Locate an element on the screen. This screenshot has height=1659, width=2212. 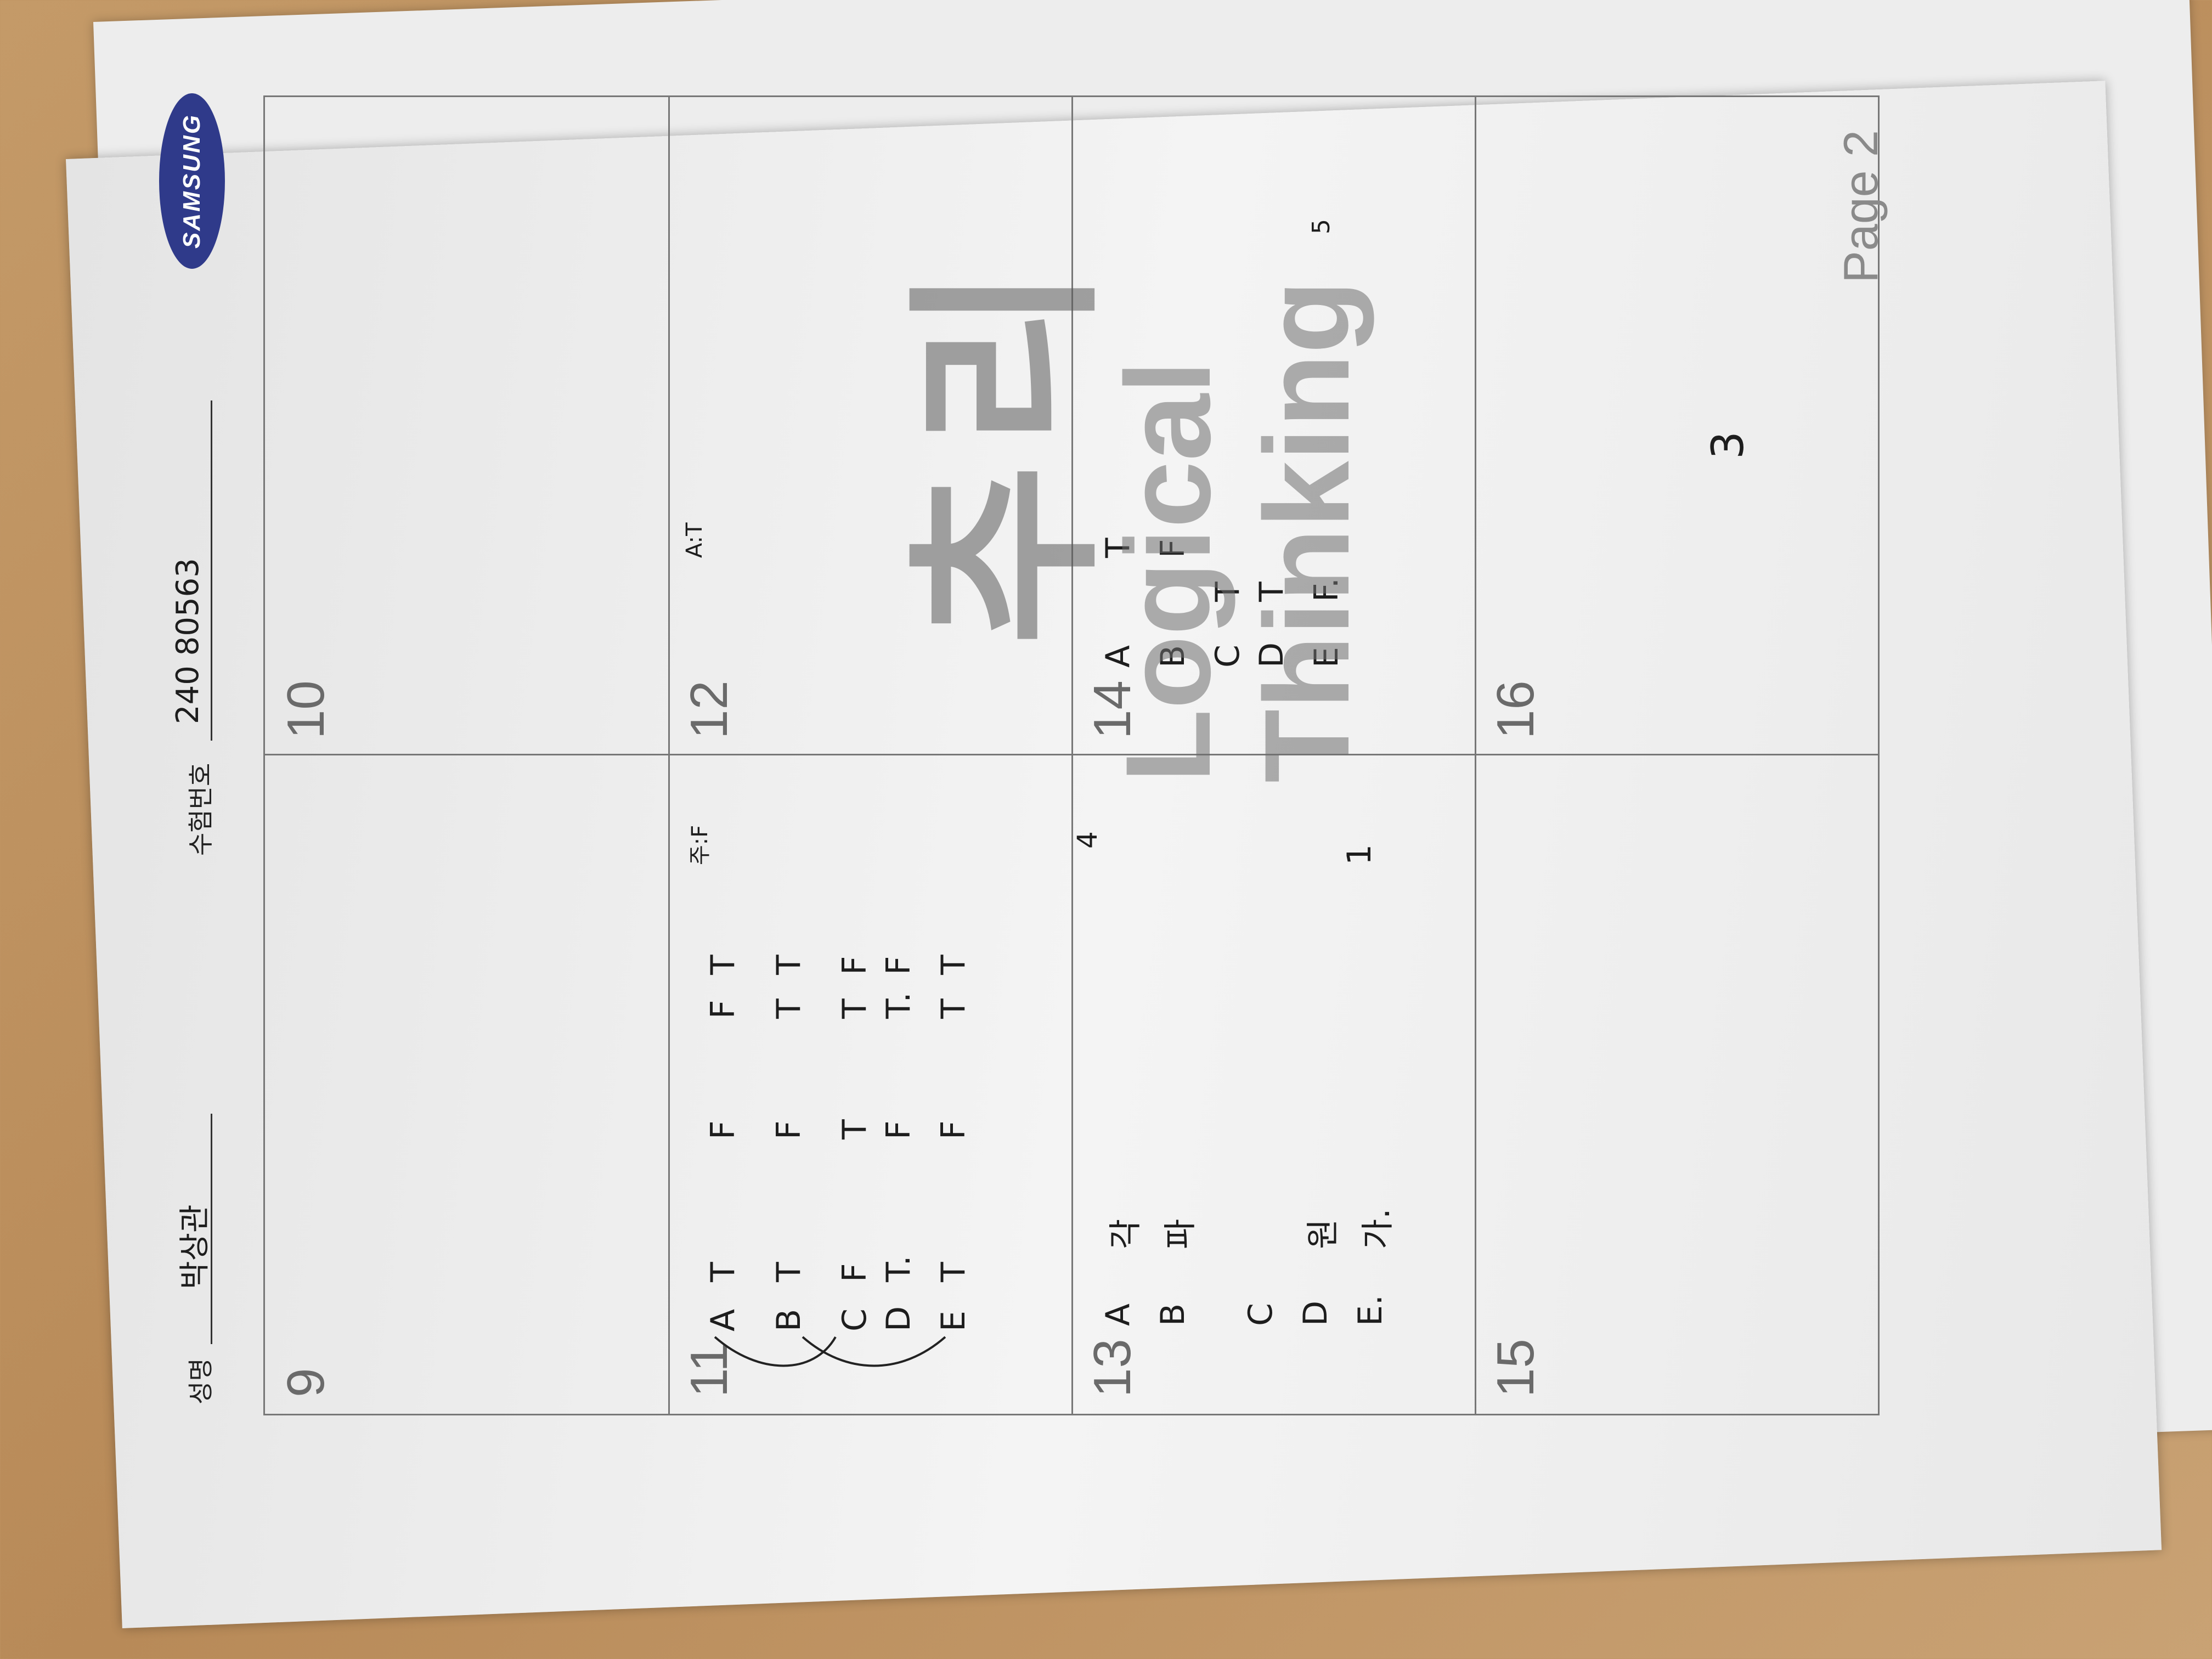
question-number-16: 16 is located at coordinates (1516, 709).